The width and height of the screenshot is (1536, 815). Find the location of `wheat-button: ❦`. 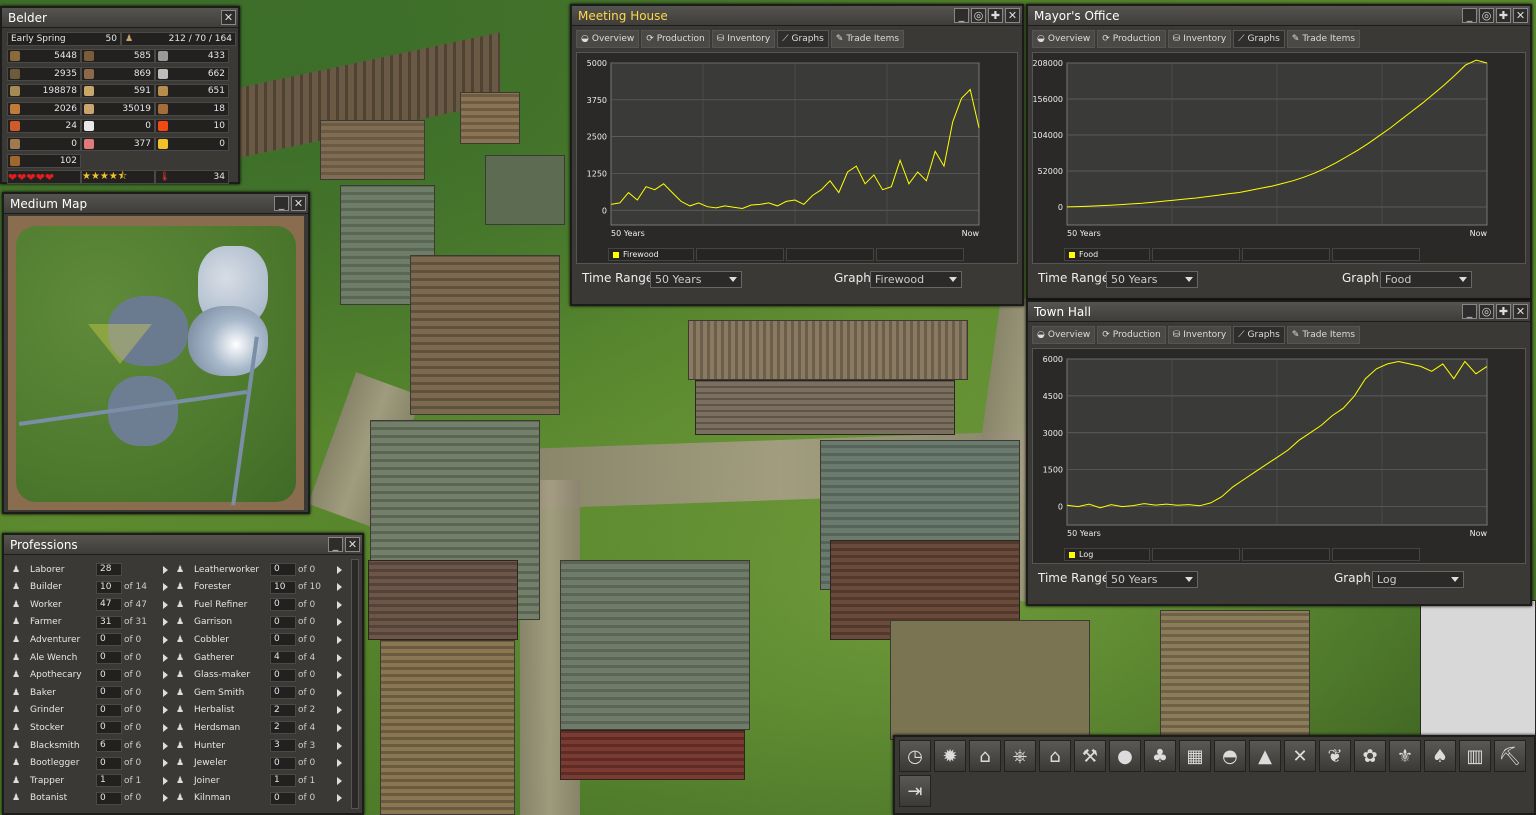

wheat-button: ❦ is located at coordinates (1335, 756).